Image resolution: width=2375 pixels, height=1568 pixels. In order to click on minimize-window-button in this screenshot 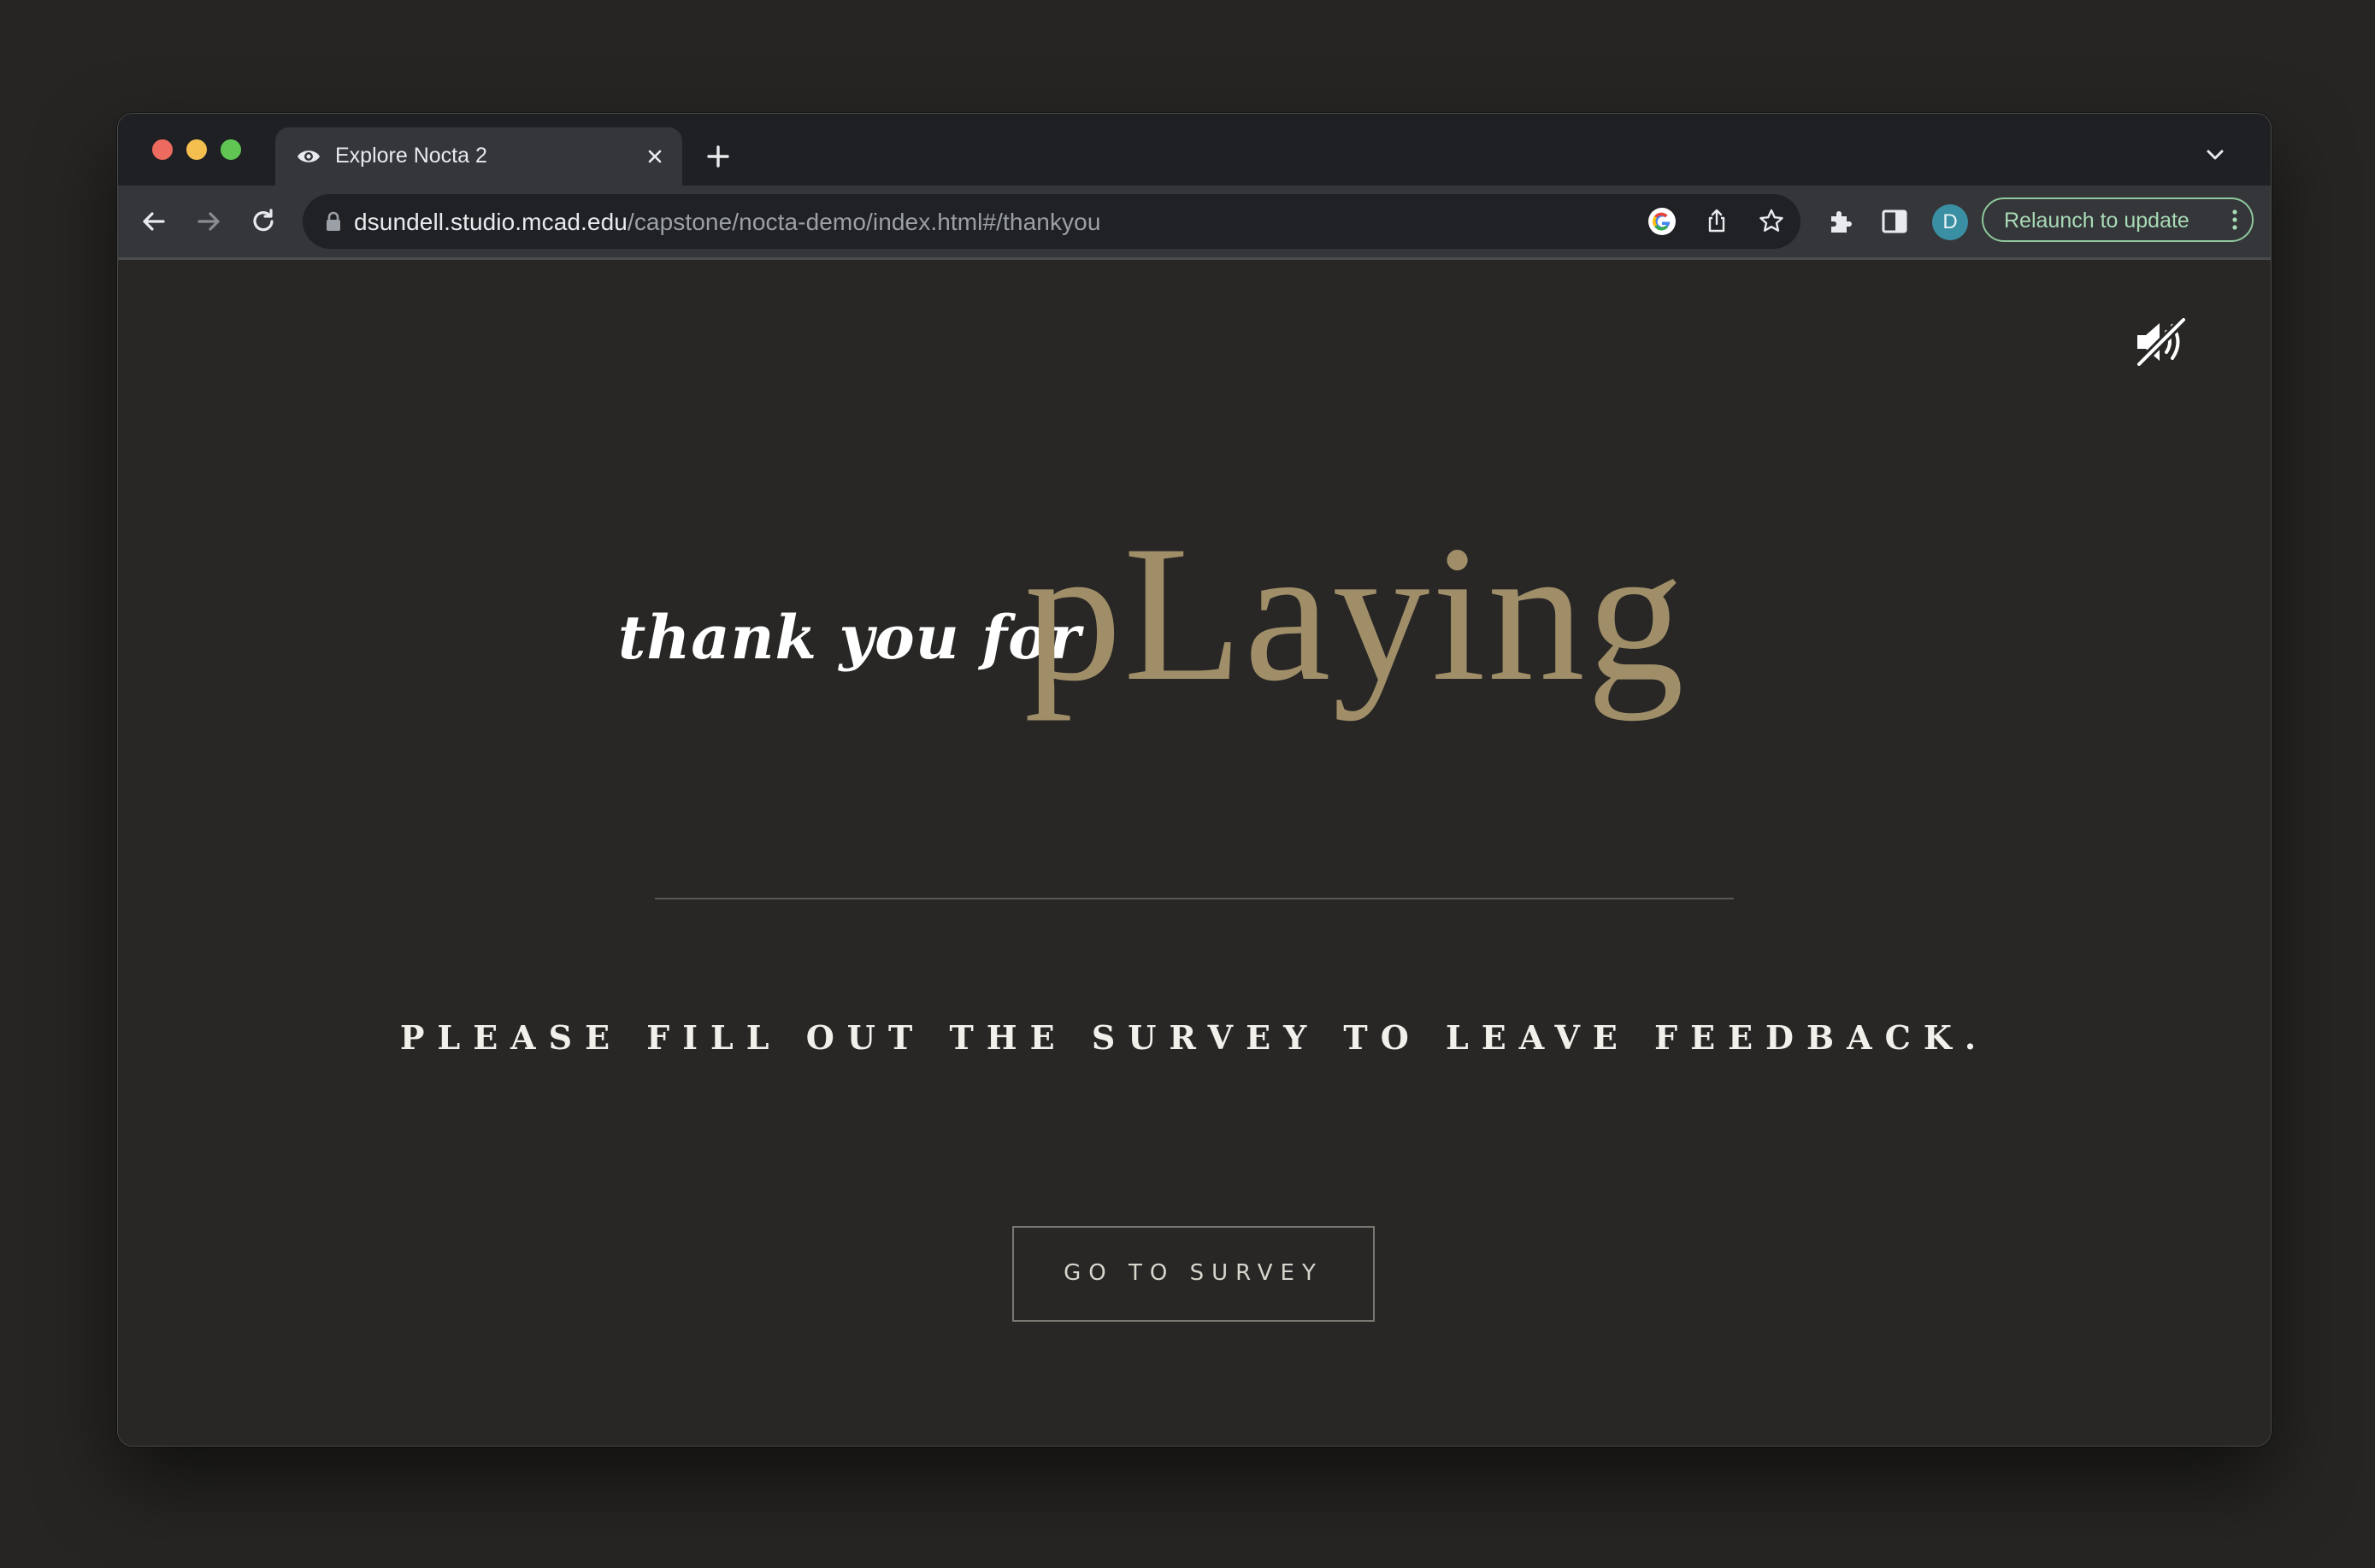, I will do `click(197, 149)`.